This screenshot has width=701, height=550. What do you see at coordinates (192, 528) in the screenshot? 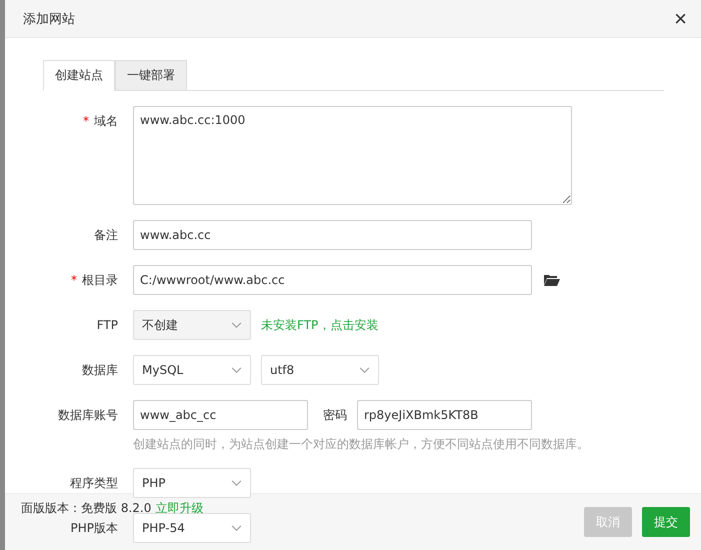
I see `select-dropdown: PHP-54` at bounding box center [192, 528].